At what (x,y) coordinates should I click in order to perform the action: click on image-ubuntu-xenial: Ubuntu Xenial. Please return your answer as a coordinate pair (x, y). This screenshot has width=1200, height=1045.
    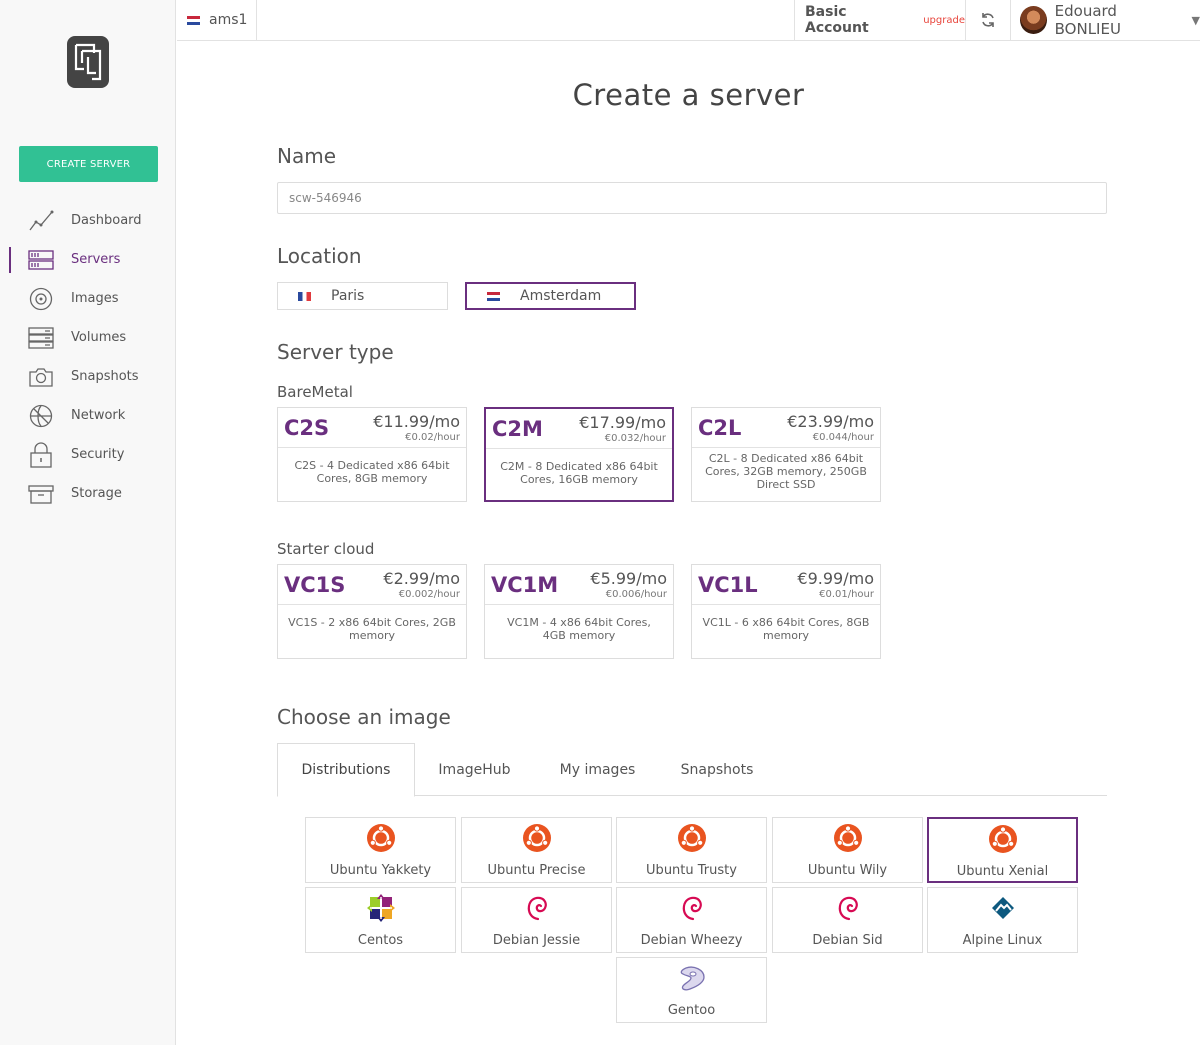
    Looking at the image, I should click on (1002, 850).